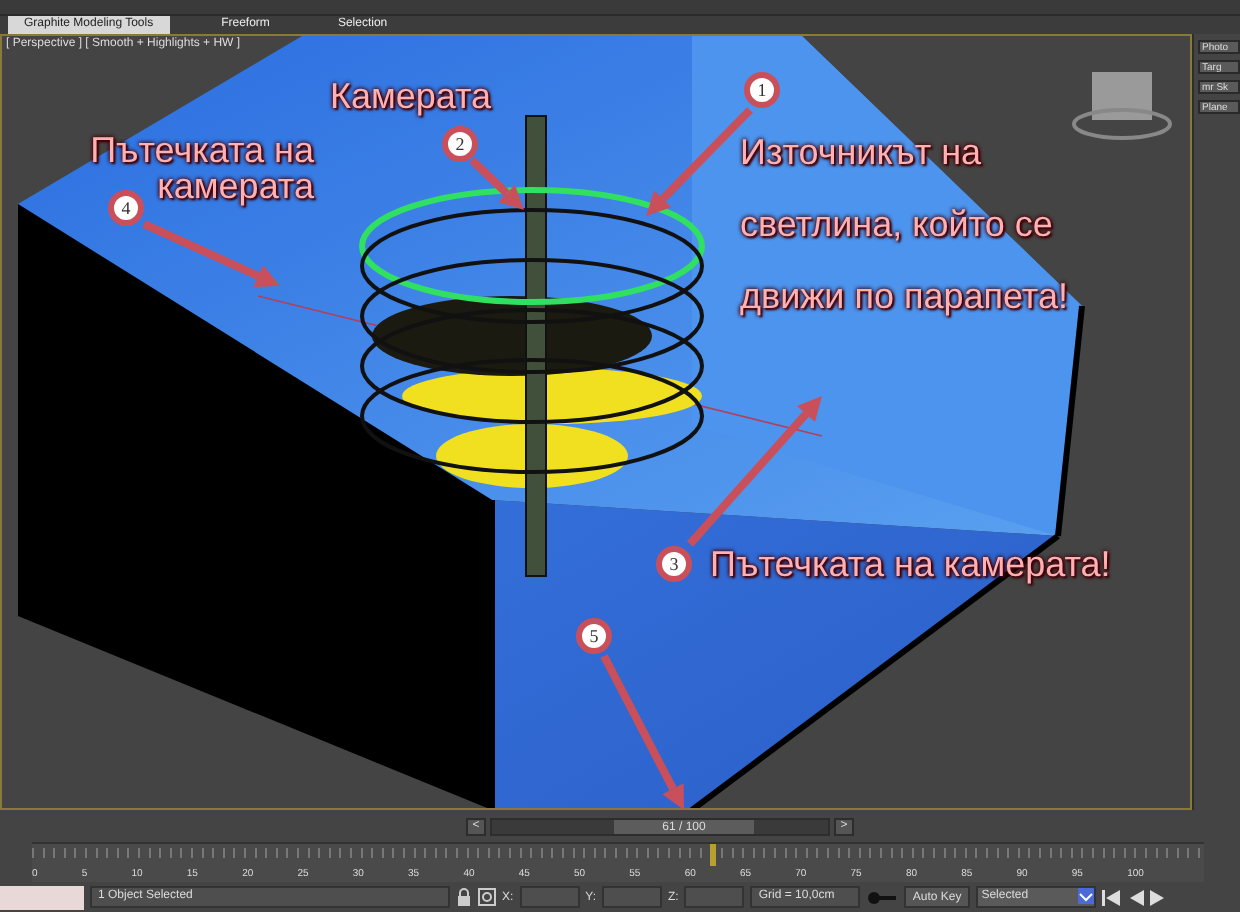 This screenshot has height=912, width=1240. I want to click on caret-icon, so click(1085, 896).